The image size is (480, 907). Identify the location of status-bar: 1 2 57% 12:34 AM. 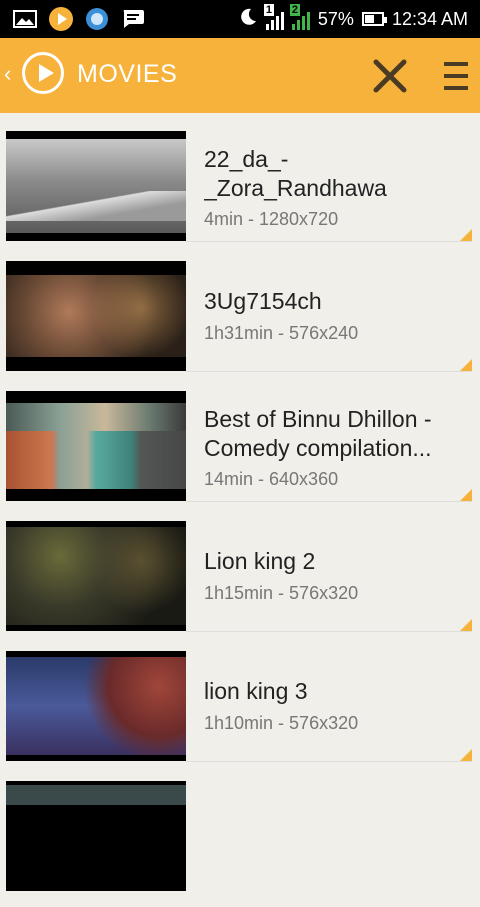
(240, 19).